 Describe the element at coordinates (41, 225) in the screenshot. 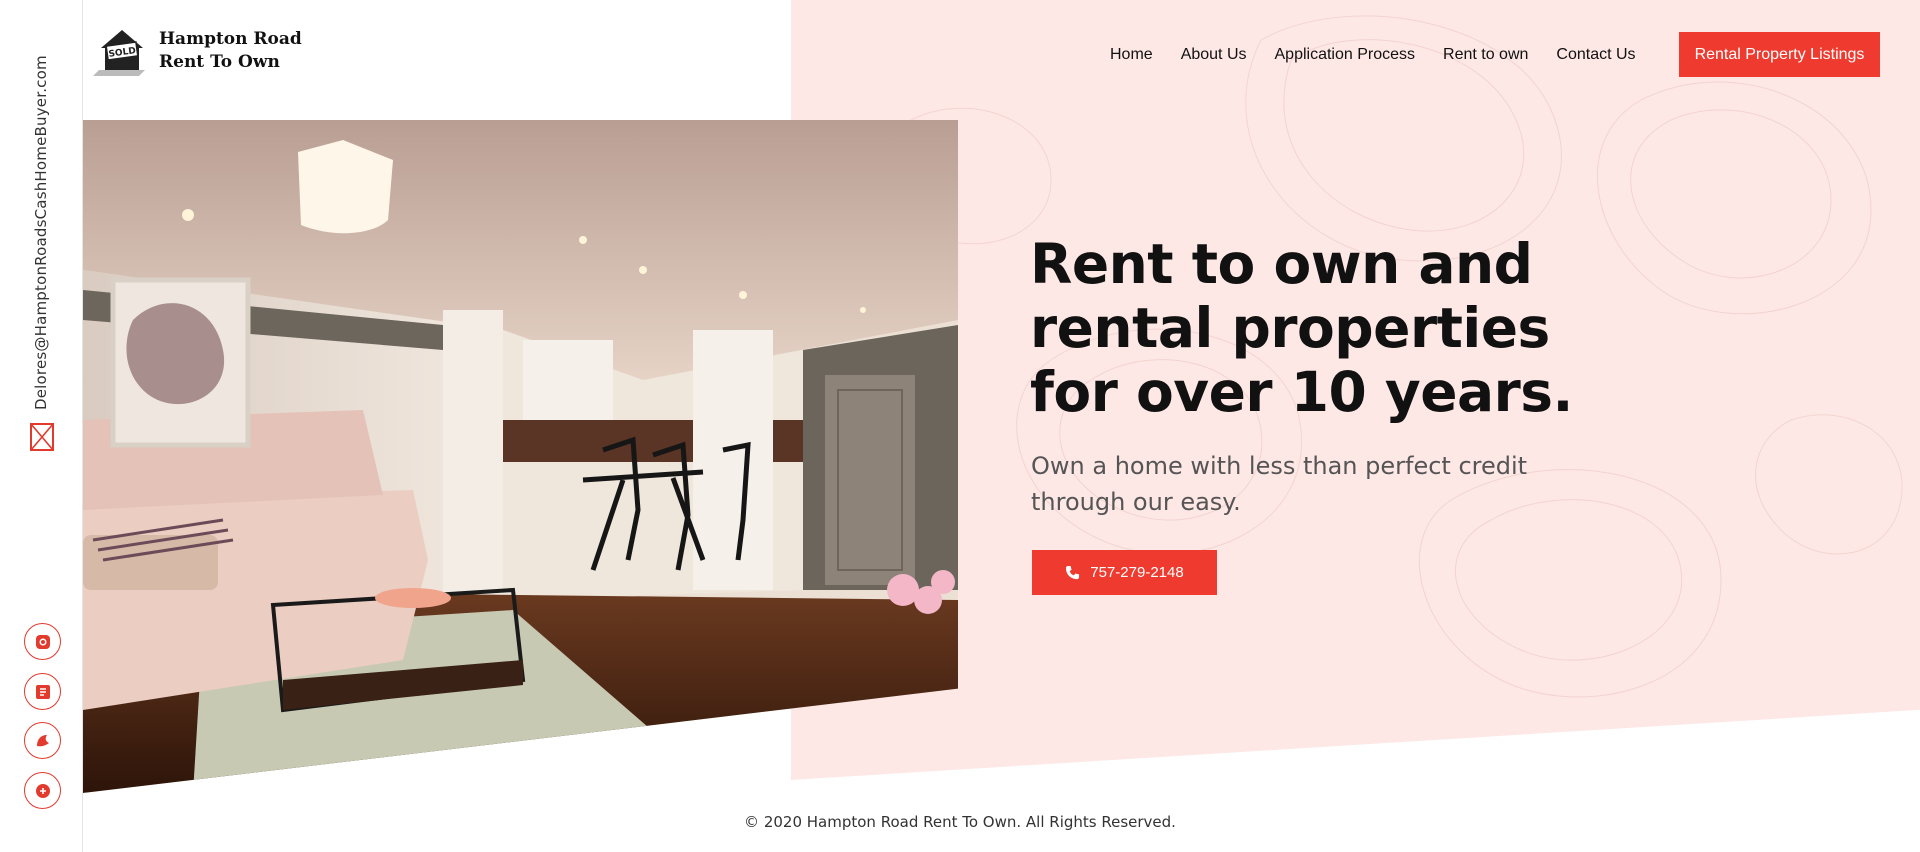

I see `rail-email: Delores@HamptonRoadsCashHomeBuyer.com` at that location.